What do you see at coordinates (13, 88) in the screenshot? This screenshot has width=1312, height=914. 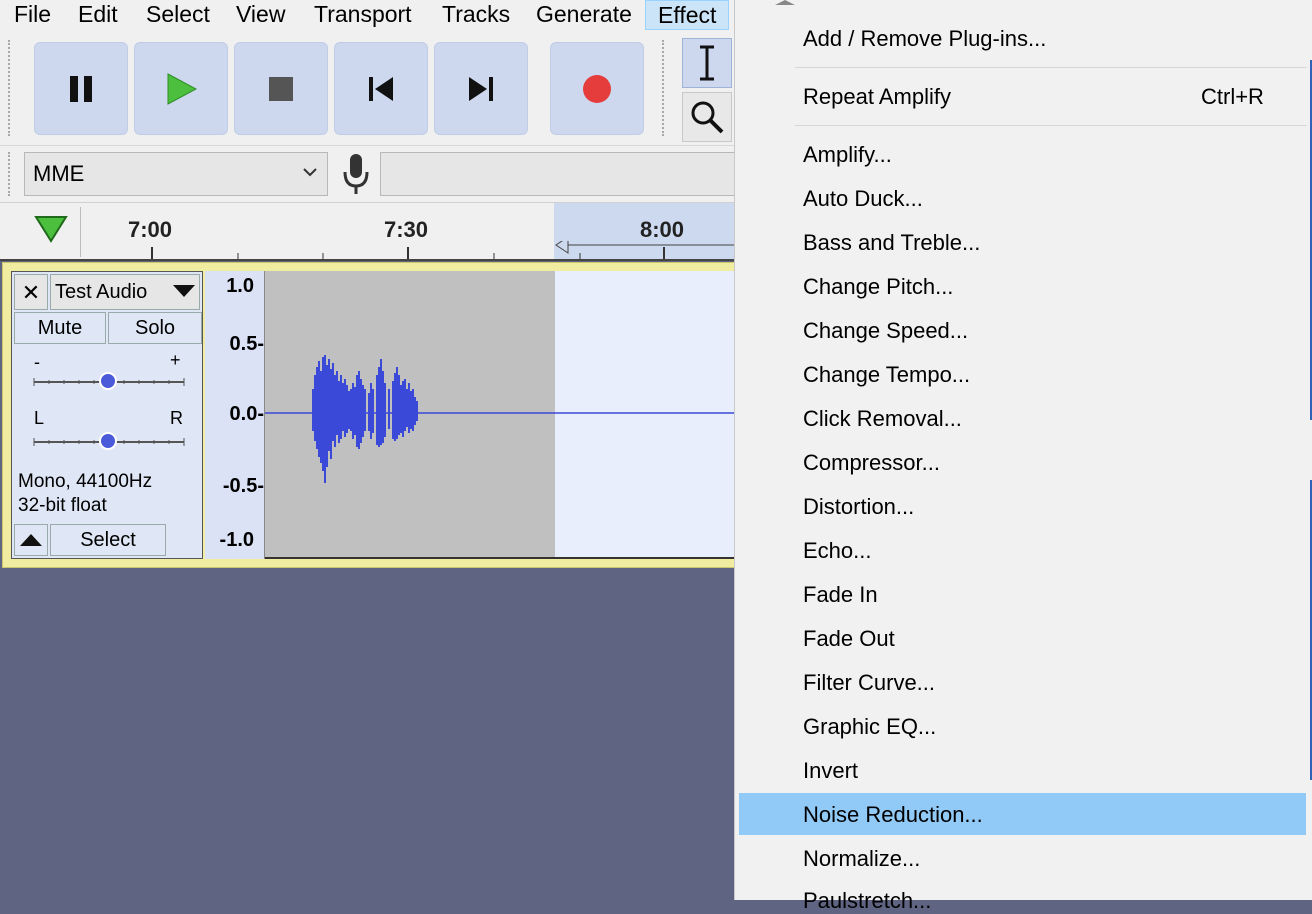 I see `toolbar-grip` at bounding box center [13, 88].